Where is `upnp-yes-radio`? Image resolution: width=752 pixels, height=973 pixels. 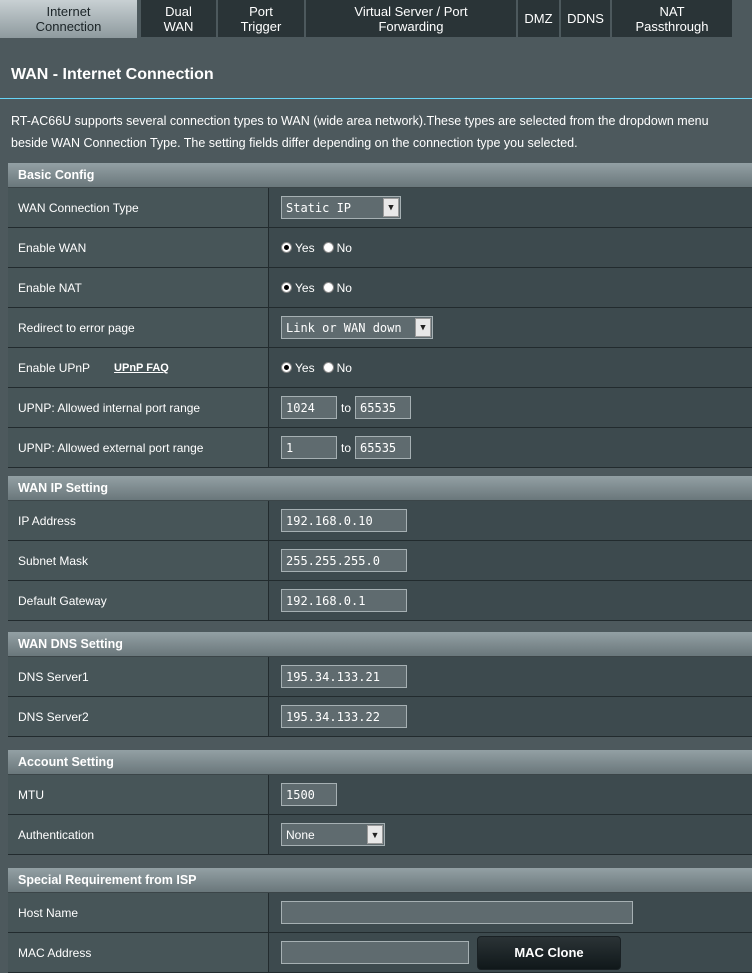
upnp-yes-radio is located at coordinates (286, 367).